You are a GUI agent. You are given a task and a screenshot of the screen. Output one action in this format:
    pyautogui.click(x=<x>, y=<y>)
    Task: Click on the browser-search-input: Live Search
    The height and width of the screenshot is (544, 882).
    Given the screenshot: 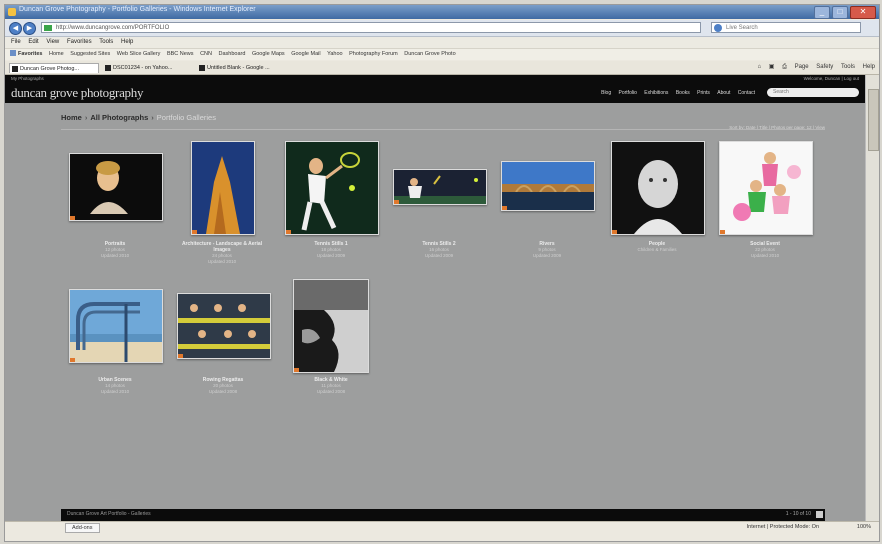 What is the action you would take?
    pyautogui.click(x=786, y=27)
    